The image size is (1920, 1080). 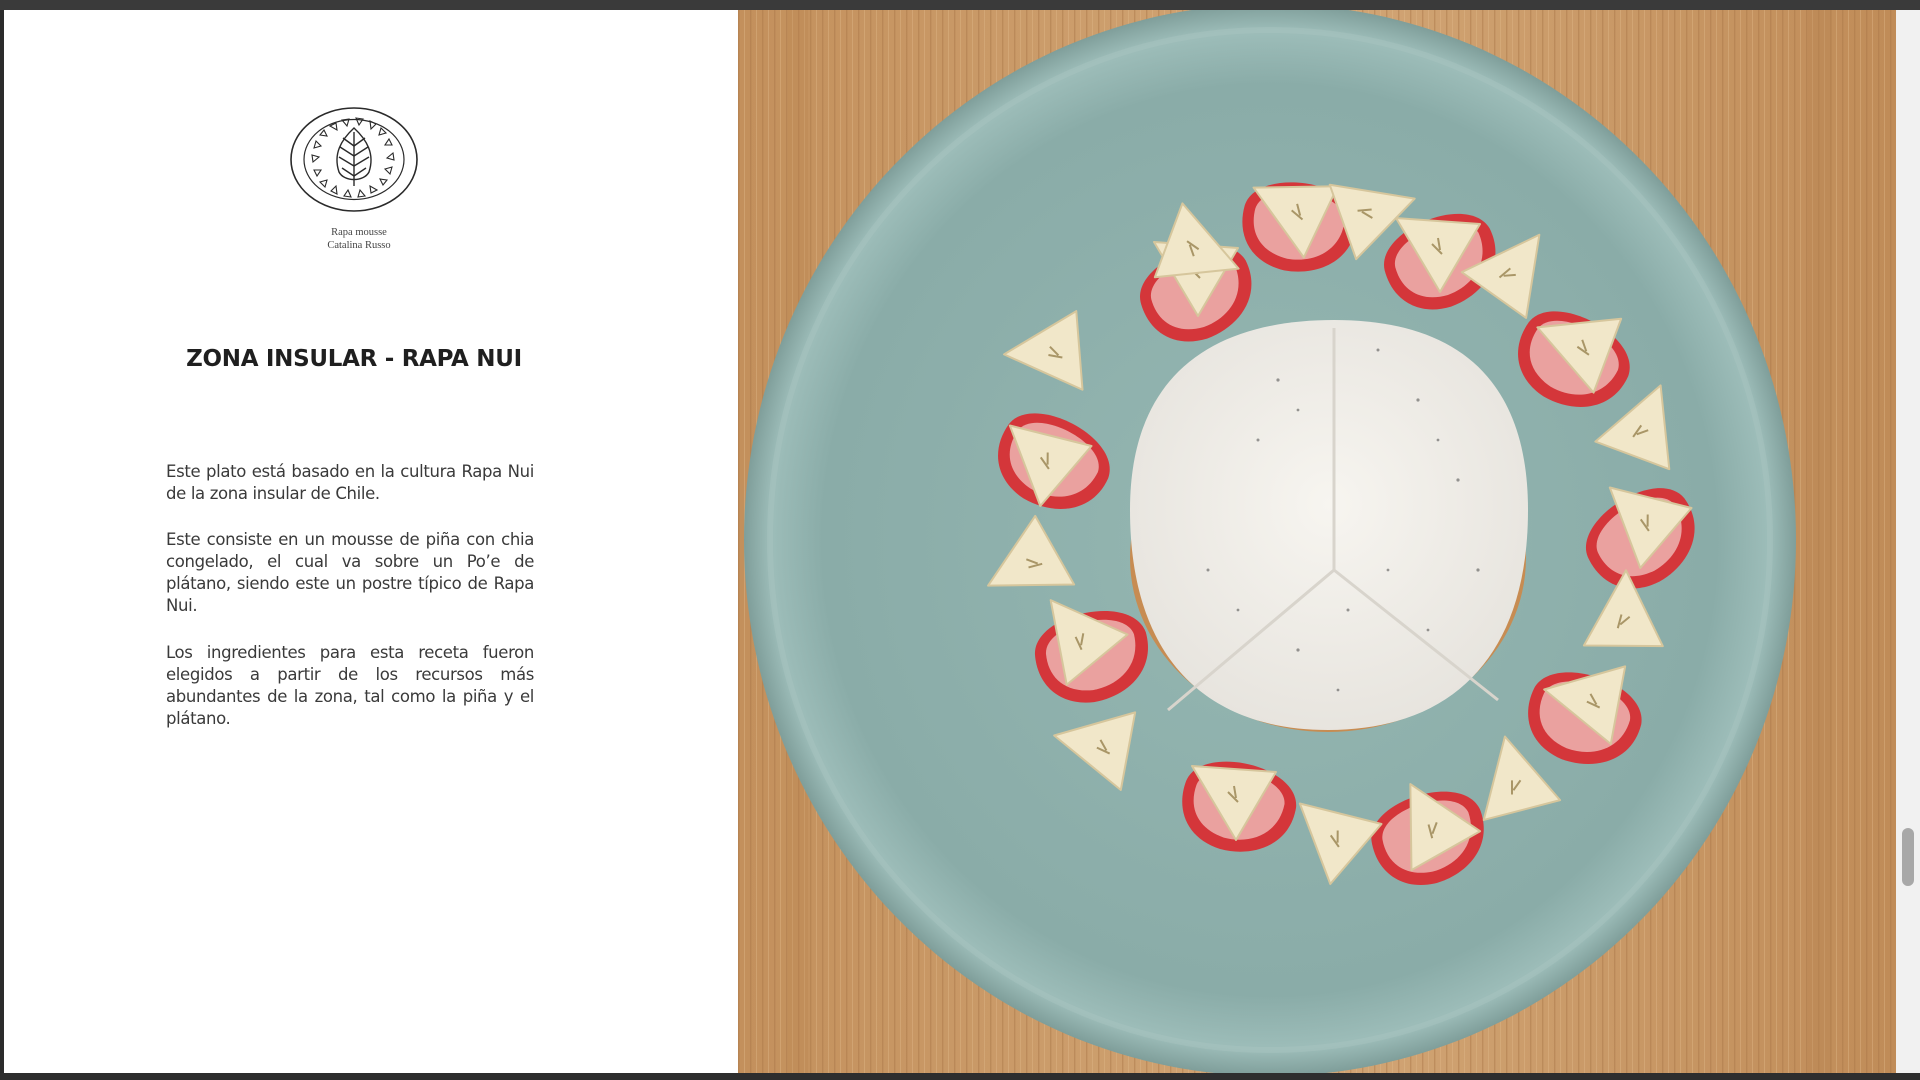 What do you see at coordinates (354, 159) in the screenshot?
I see `leaf-emblem-icon` at bounding box center [354, 159].